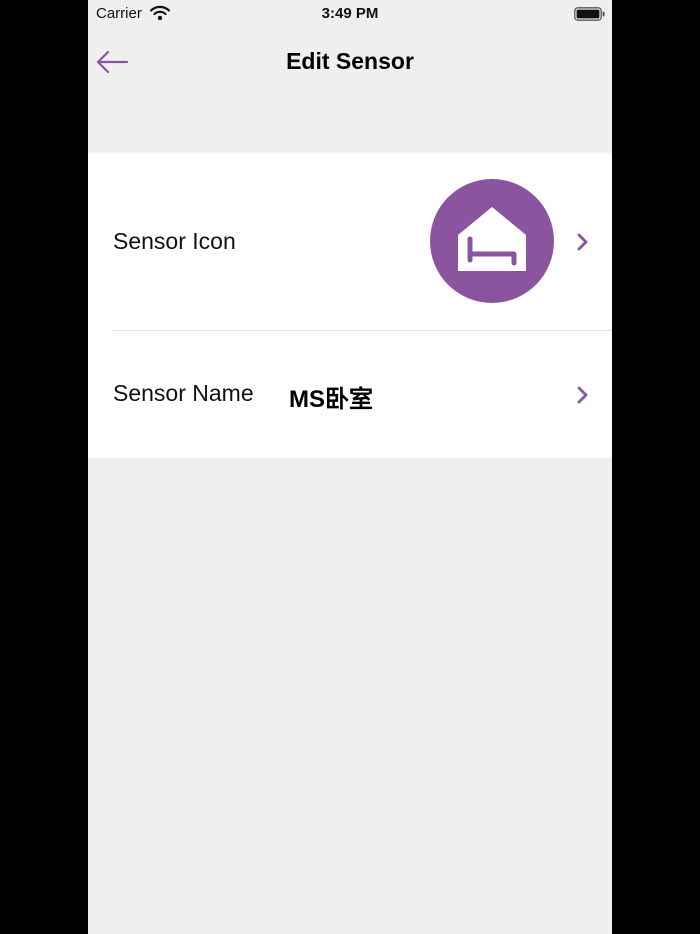 The height and width of the screenshot is (934, 700). Describe the element at coordinates (183, 393) in the screenshot. I see `sensor-name-label: Sensor Name` at that location.